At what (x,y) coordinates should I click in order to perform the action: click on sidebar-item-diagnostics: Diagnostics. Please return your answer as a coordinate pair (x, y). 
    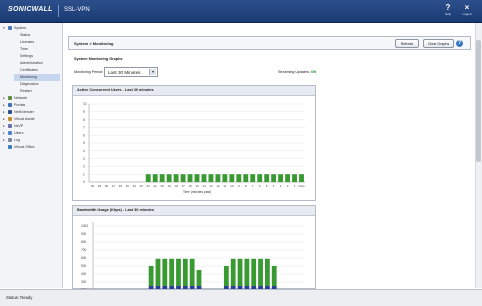
    Looking at the image, I should click on (37, 84).